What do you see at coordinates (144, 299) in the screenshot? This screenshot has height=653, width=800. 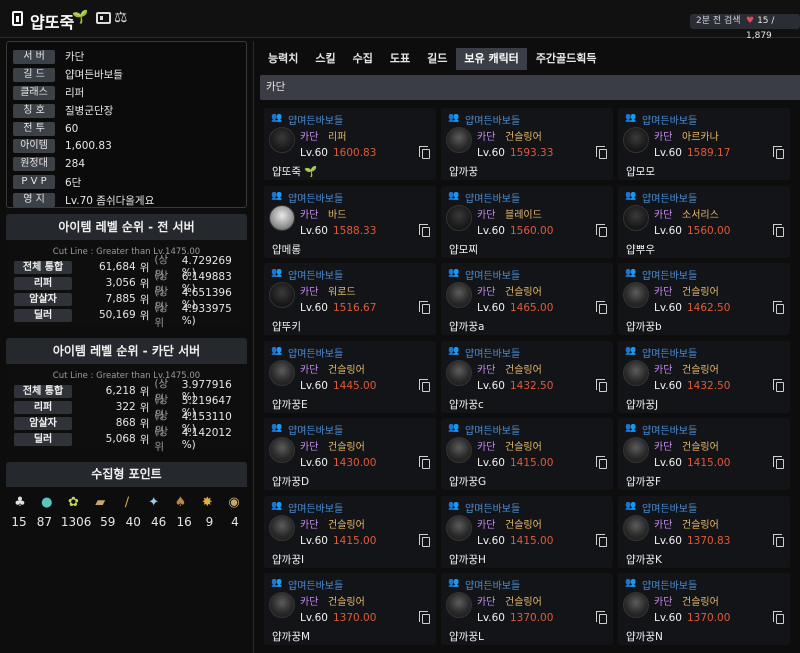 I see `rank-unit: 위` at bounding box center [144, 299].